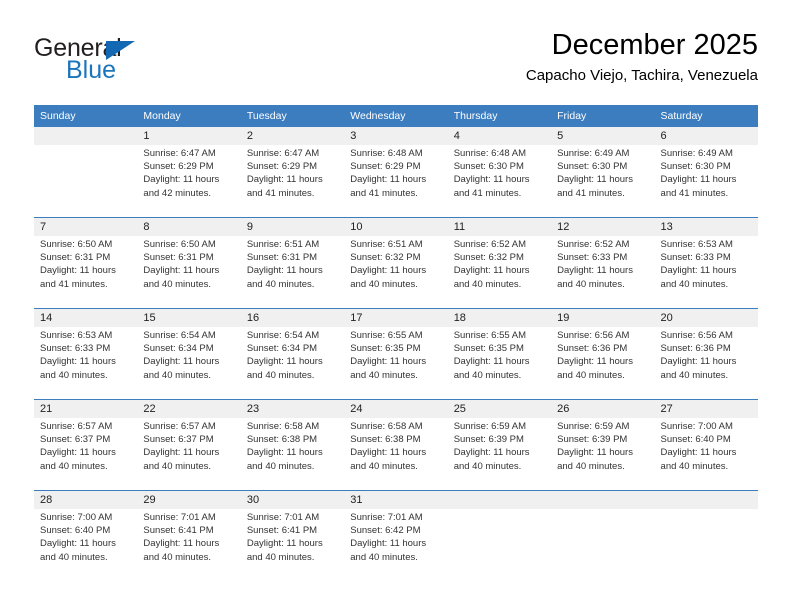 The width and height of the screenshot is (792, 612). Describe the element at coordinates (396, 499) in the screenshot. I see `day-number-31: 31` at that location.